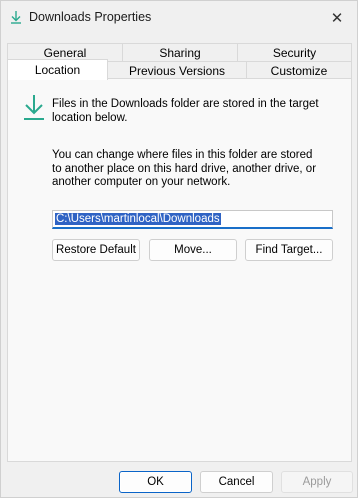 This screenshot has width=358, height=498. I want to click on tab-label: Location, so click(57, 70).